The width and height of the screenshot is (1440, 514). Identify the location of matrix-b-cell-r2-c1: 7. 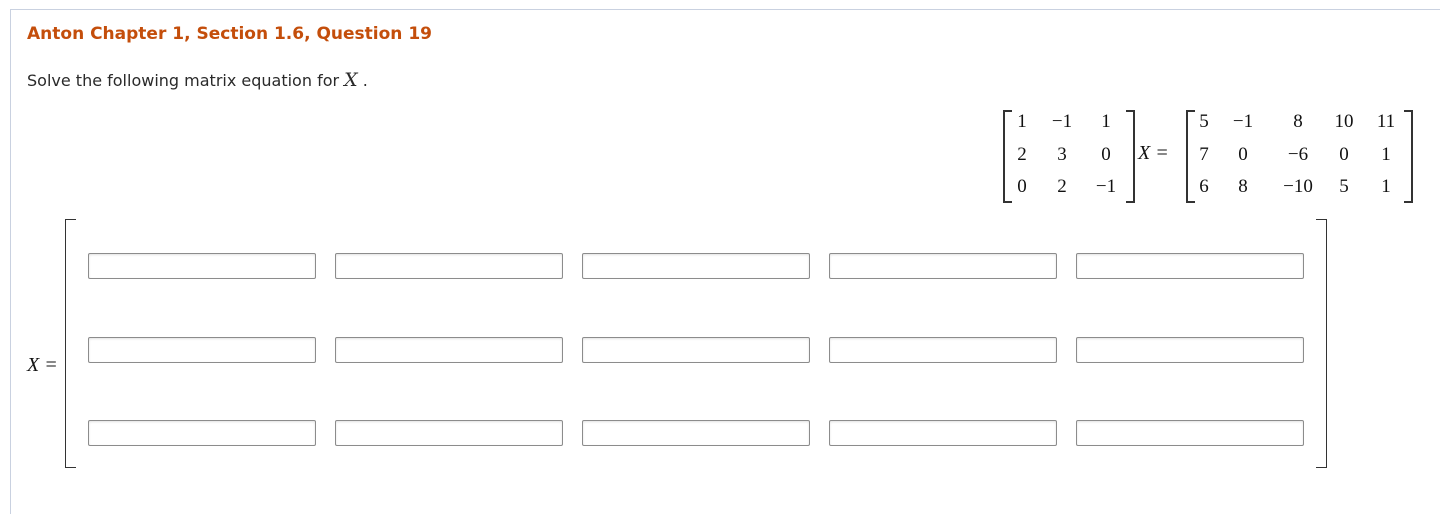
(1204, 154).